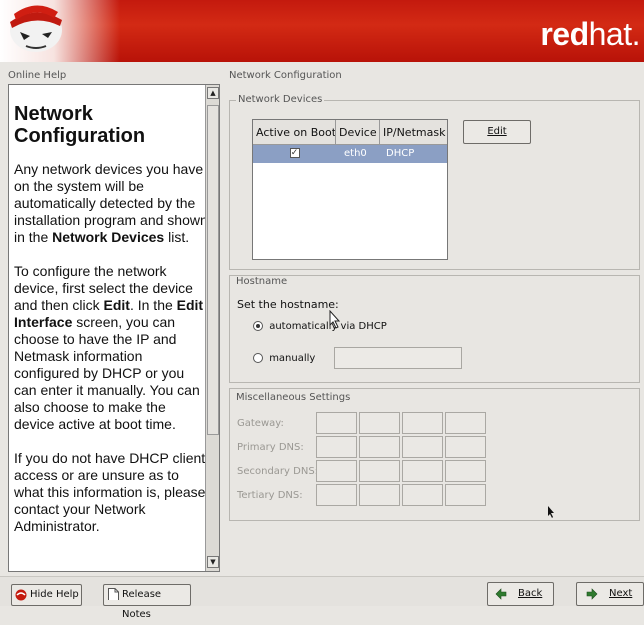 This screenshot has width=644, height=625. What do you see at coordinates (262, 281) in the screenshot?
I see `hostname-legend: Hostname` at bounding box center [262, 281].